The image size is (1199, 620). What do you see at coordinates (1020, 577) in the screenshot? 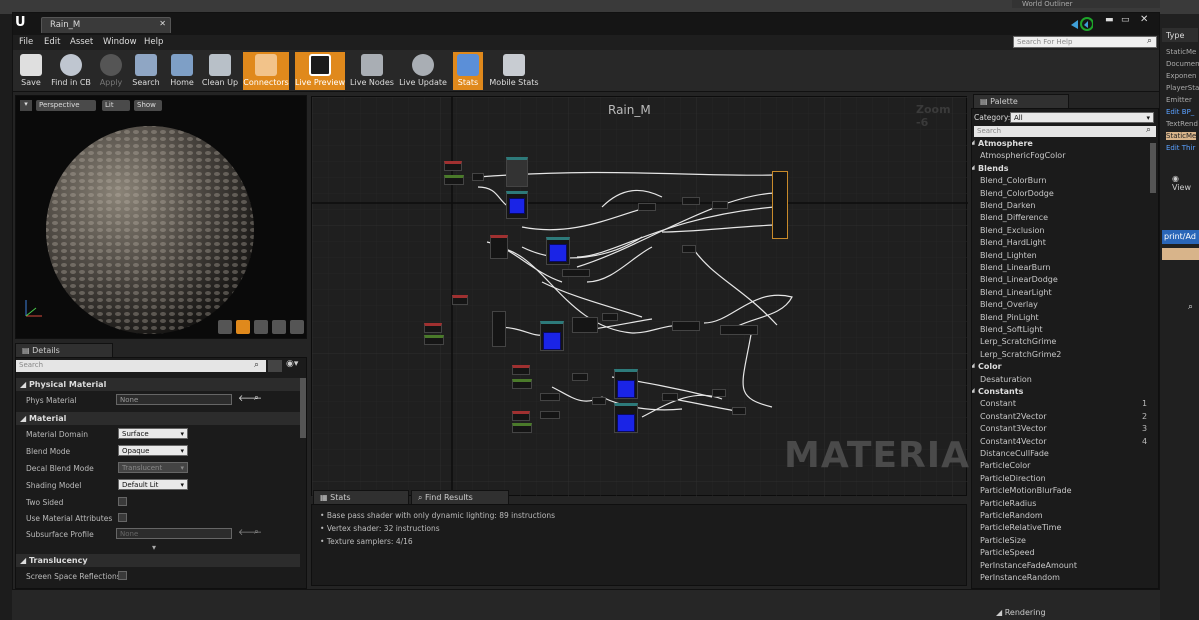
I see `palette-item: PerInstanceRandom` at bounding box center [1020, 577].